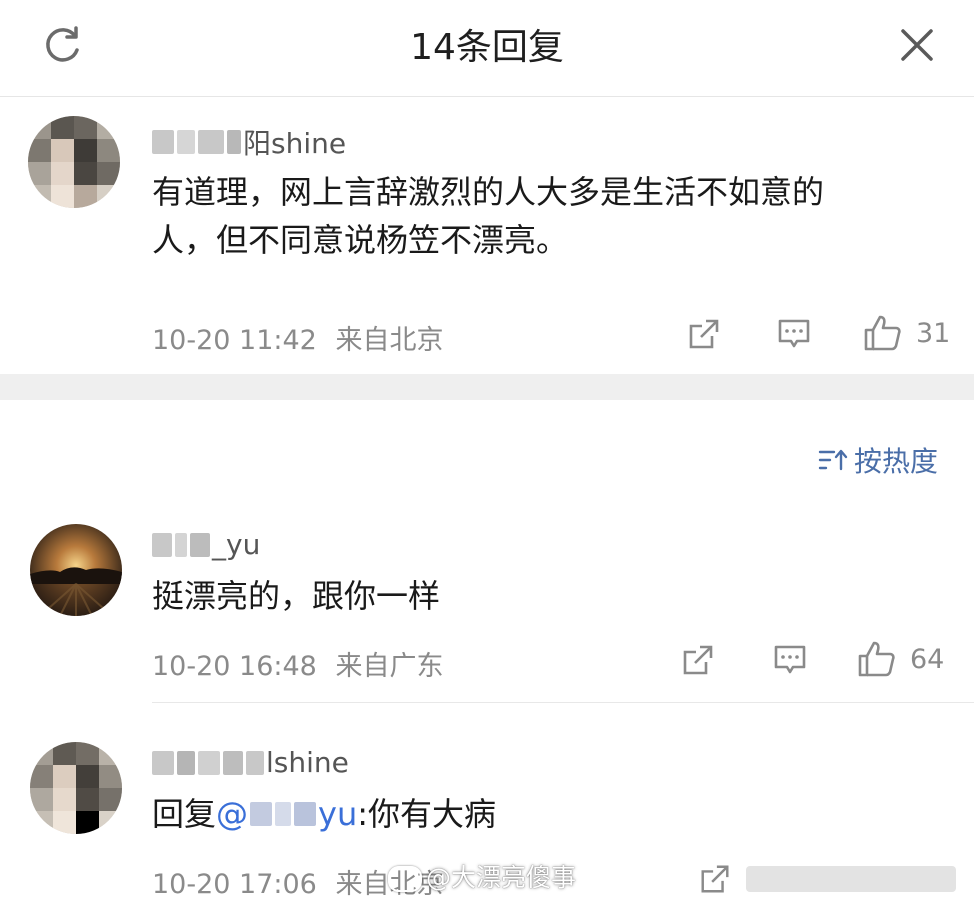 The width and height of the screenshot is (974, 901). I want to click on like-count: 64, so click(927, 659).